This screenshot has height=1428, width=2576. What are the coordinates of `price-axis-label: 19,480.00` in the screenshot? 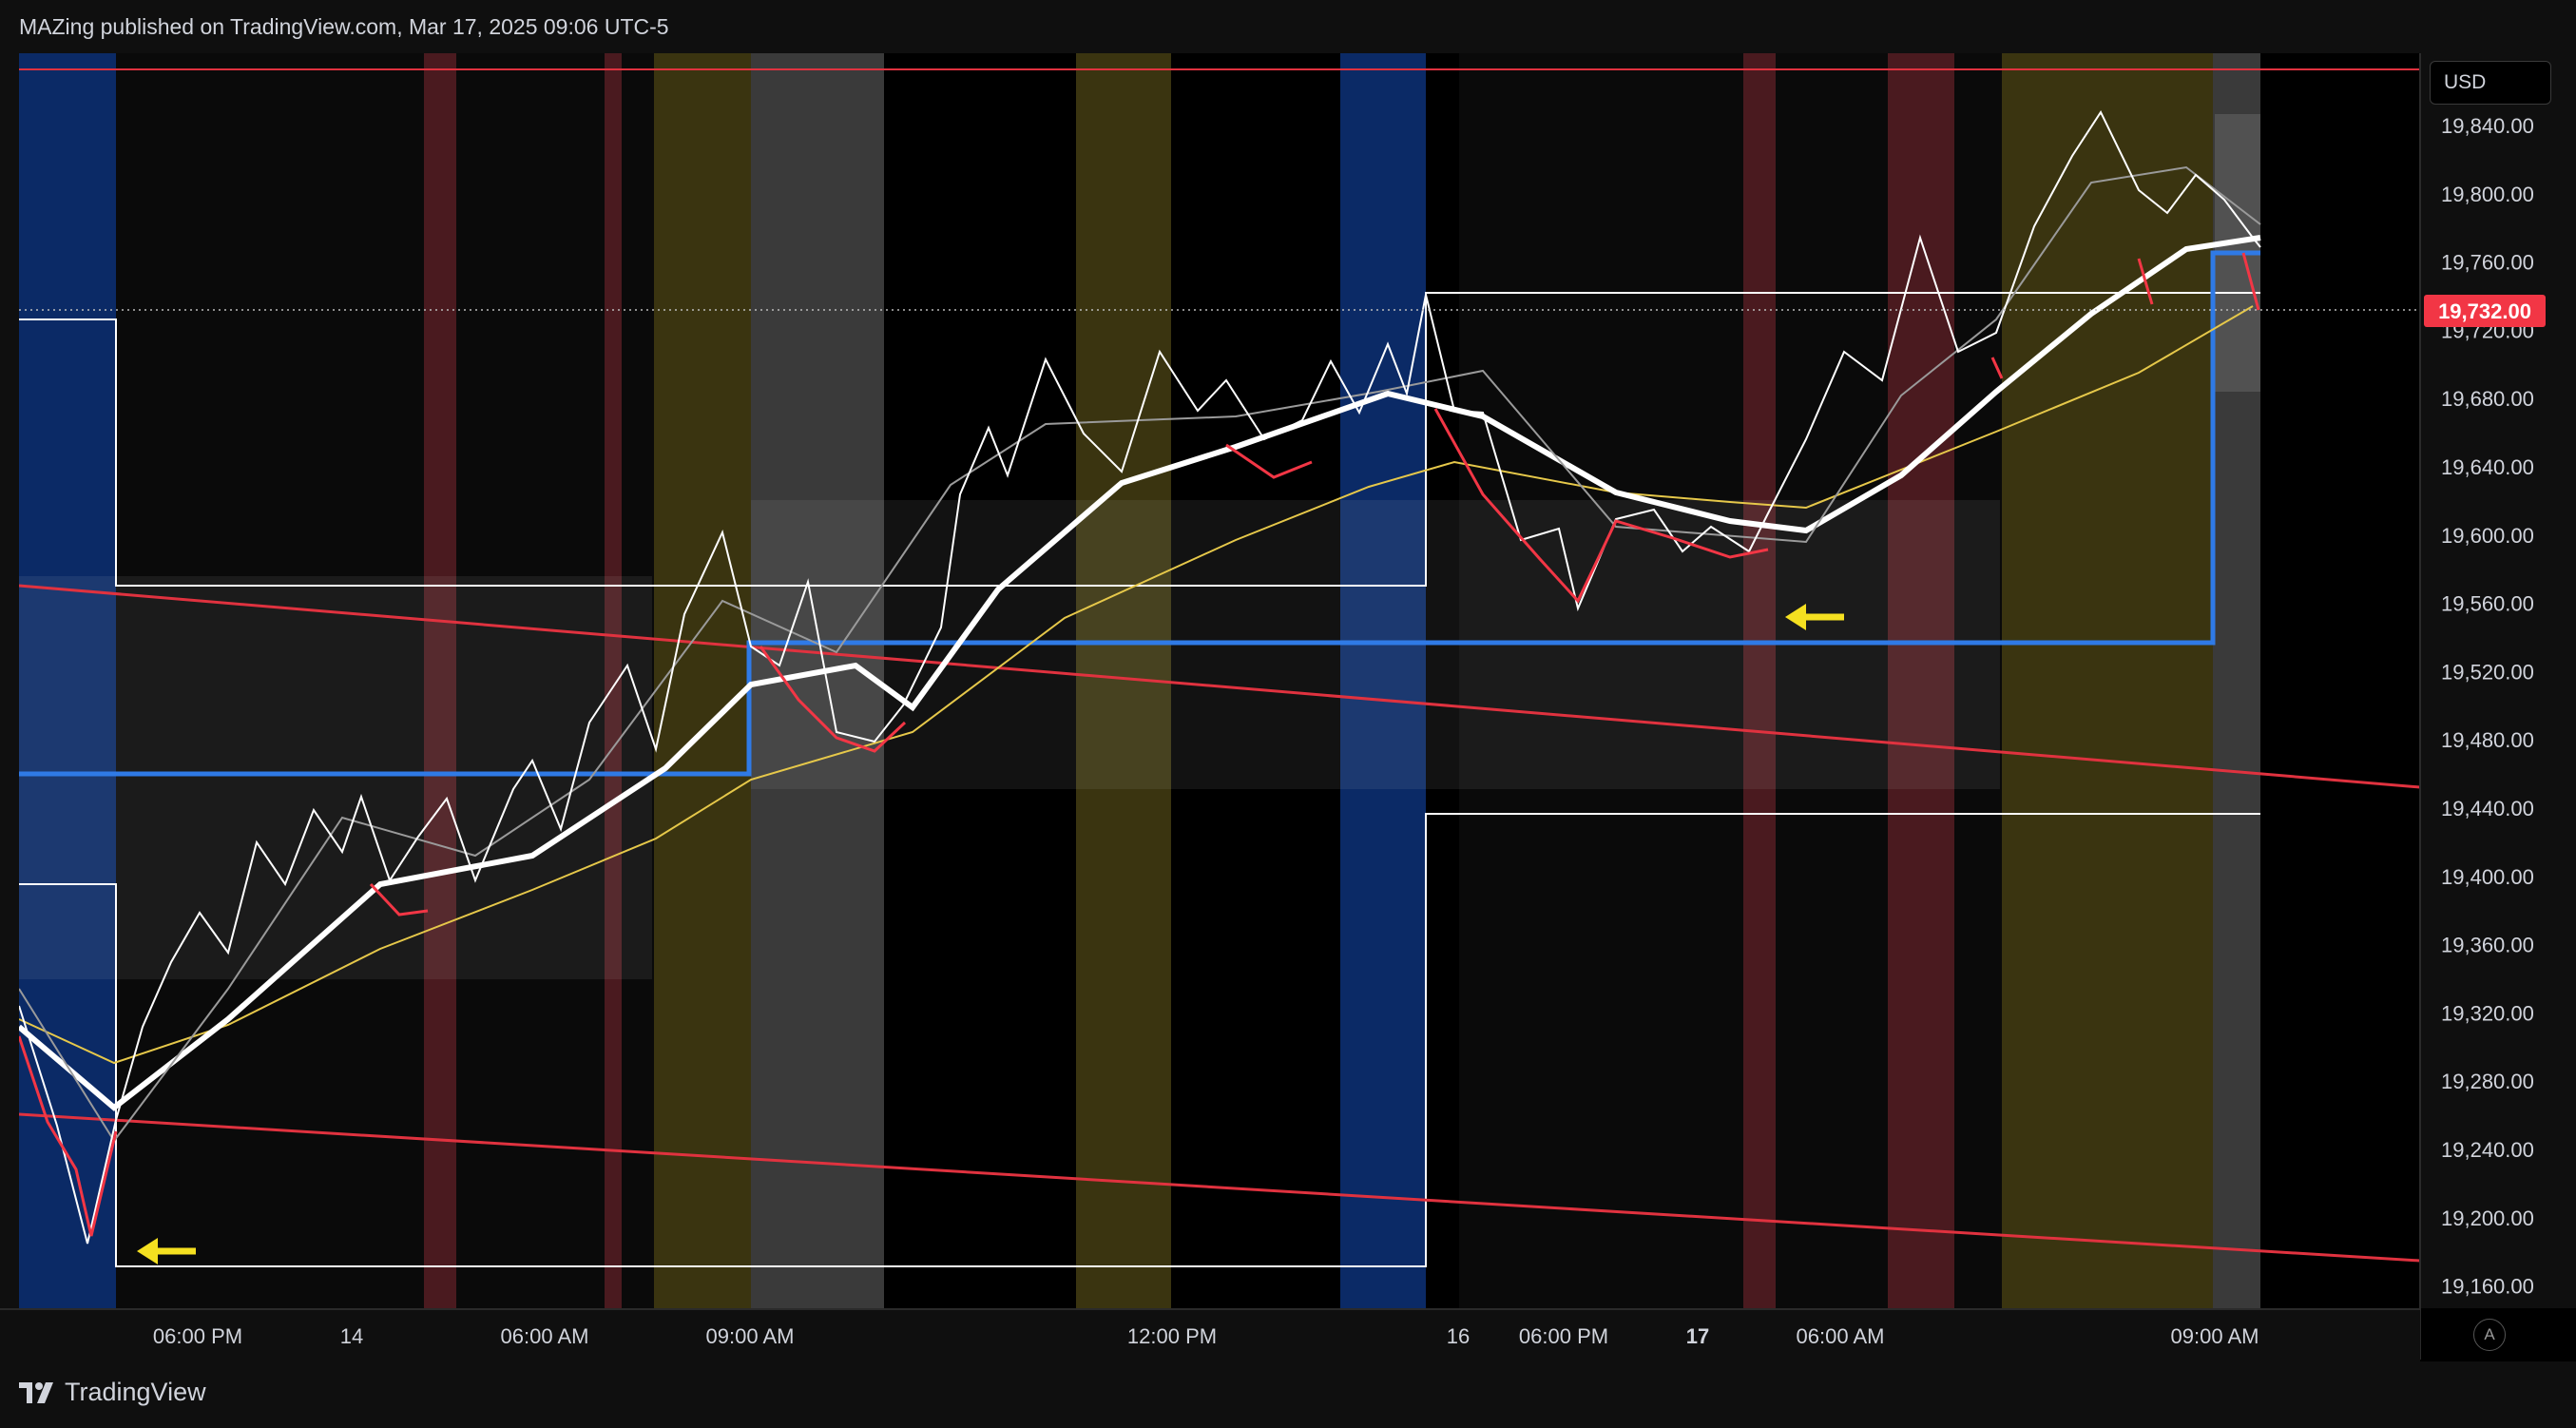 It's located at (2488, 740).